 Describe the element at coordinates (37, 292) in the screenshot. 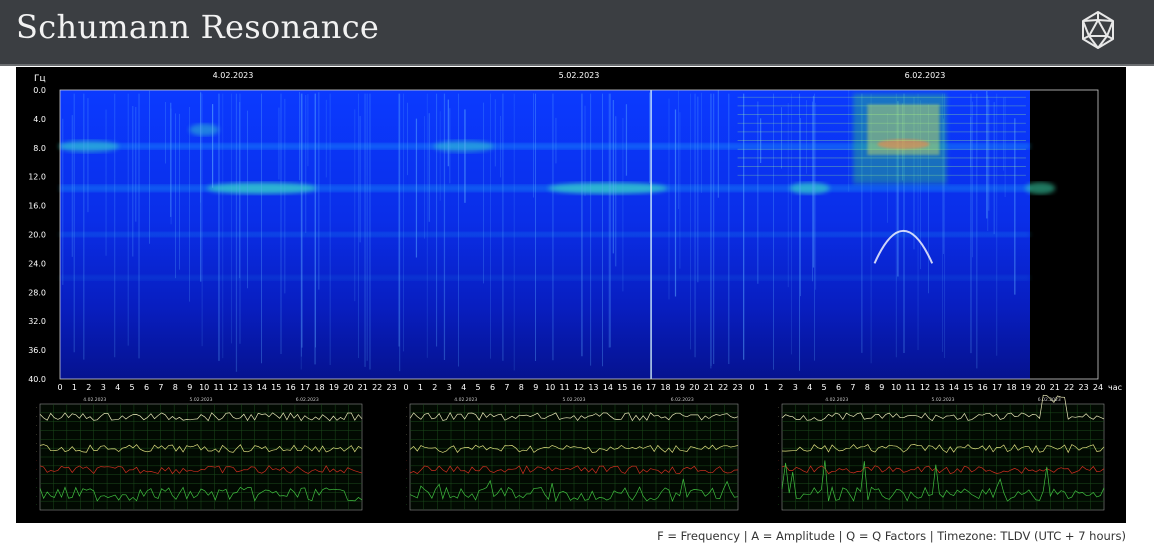

I see `frequency-tick-label: 28.0` at that location.